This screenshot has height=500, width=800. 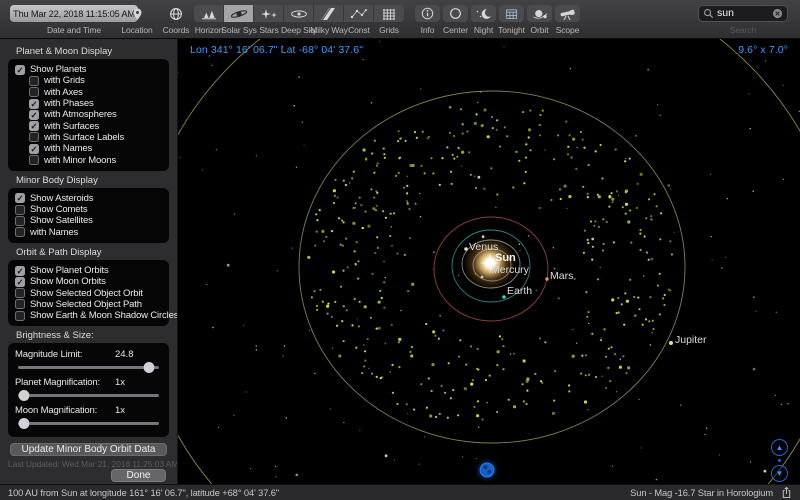 I want to click on info-group: Info, so click(x=427, y=20).